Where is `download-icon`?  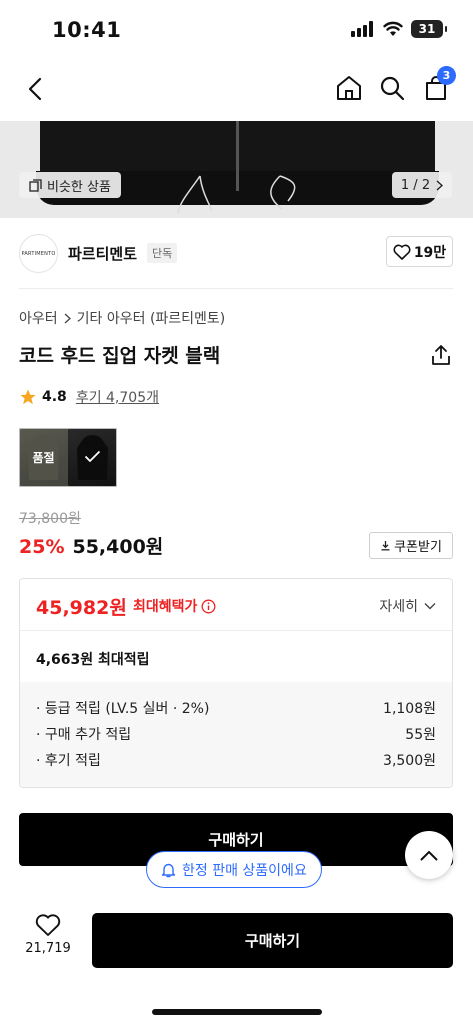 download-icon is located at coordinates (385, 546).